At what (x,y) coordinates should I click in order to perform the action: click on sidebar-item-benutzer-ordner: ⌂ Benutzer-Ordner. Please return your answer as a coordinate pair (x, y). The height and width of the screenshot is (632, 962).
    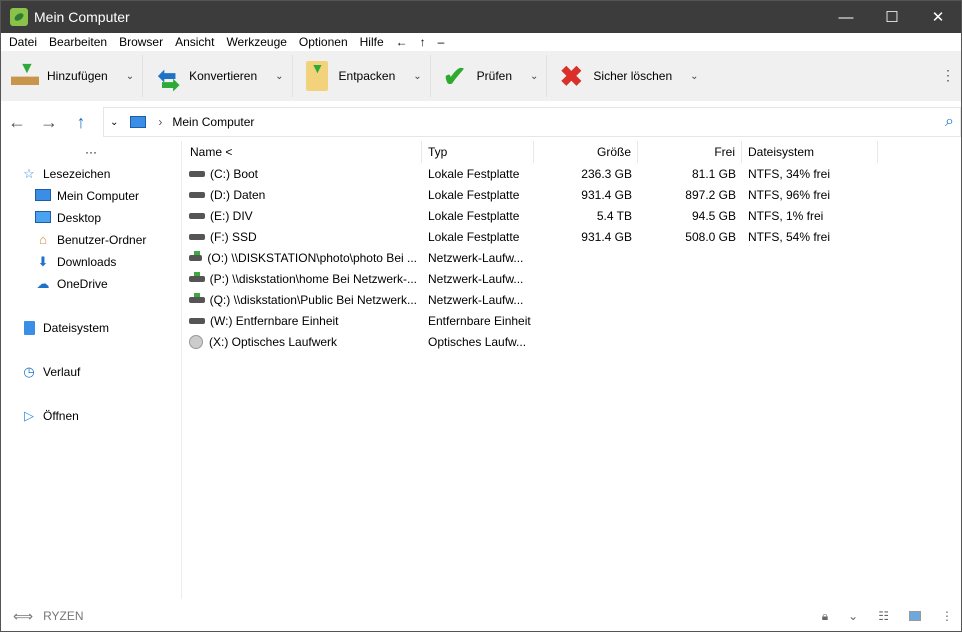
    Looking at the image, I should click on (91, 240).